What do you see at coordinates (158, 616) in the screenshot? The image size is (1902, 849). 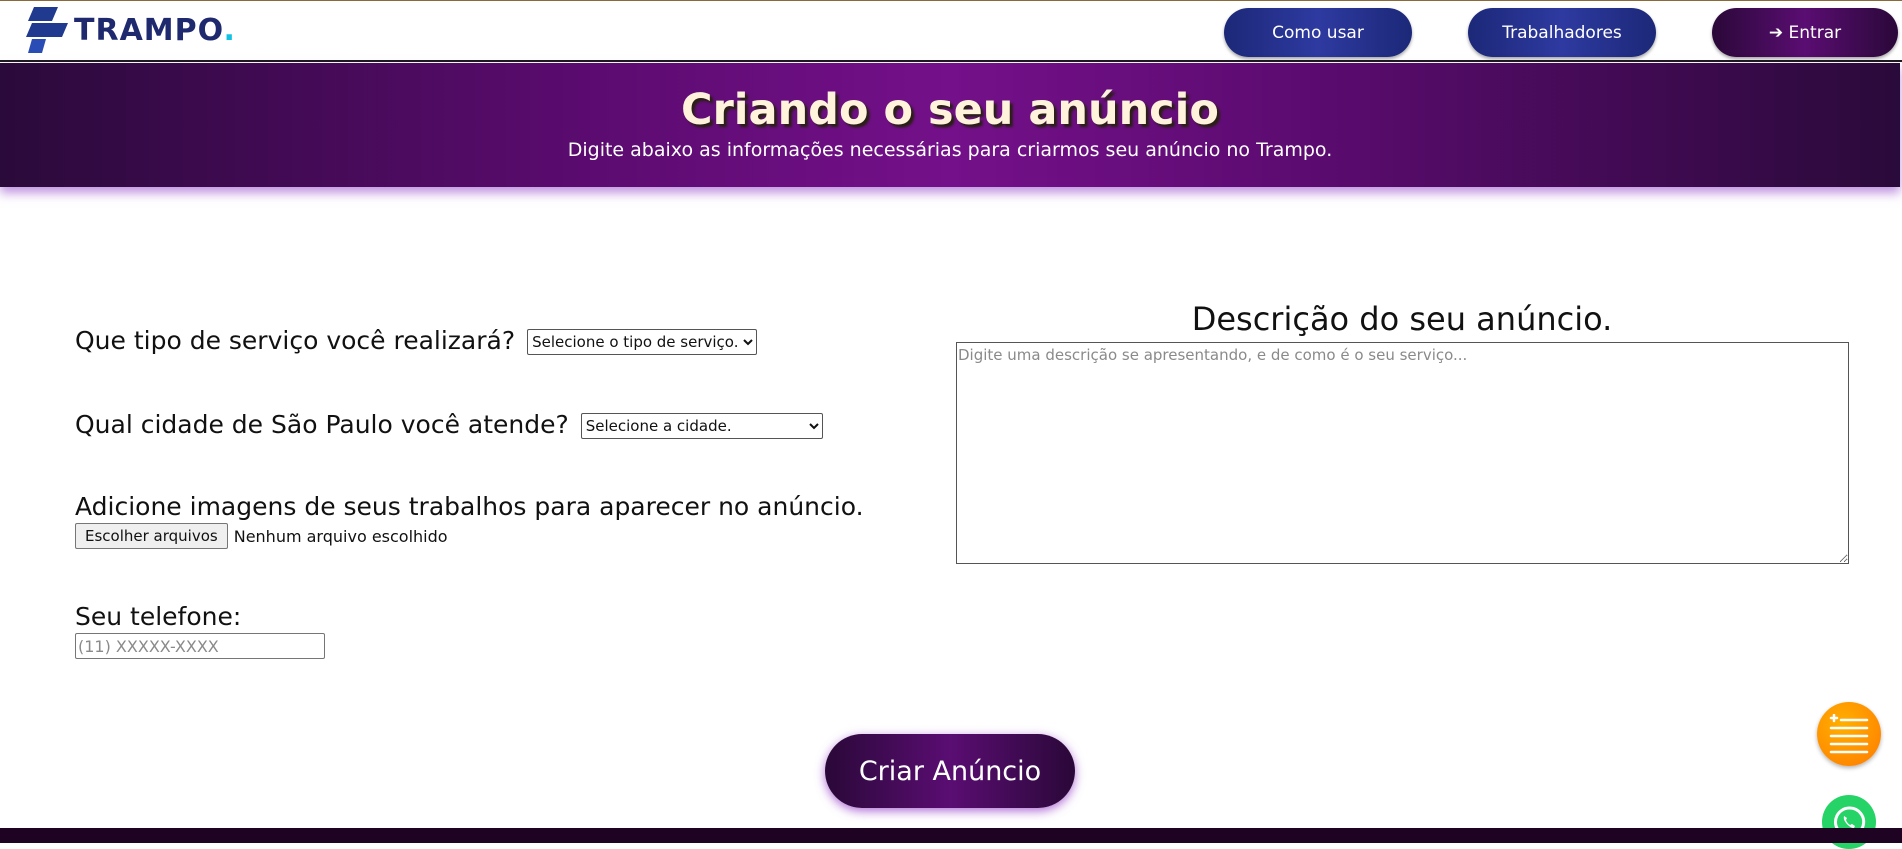 I see `phone-label: Seu telefone:` at bounding box center [158, 616].